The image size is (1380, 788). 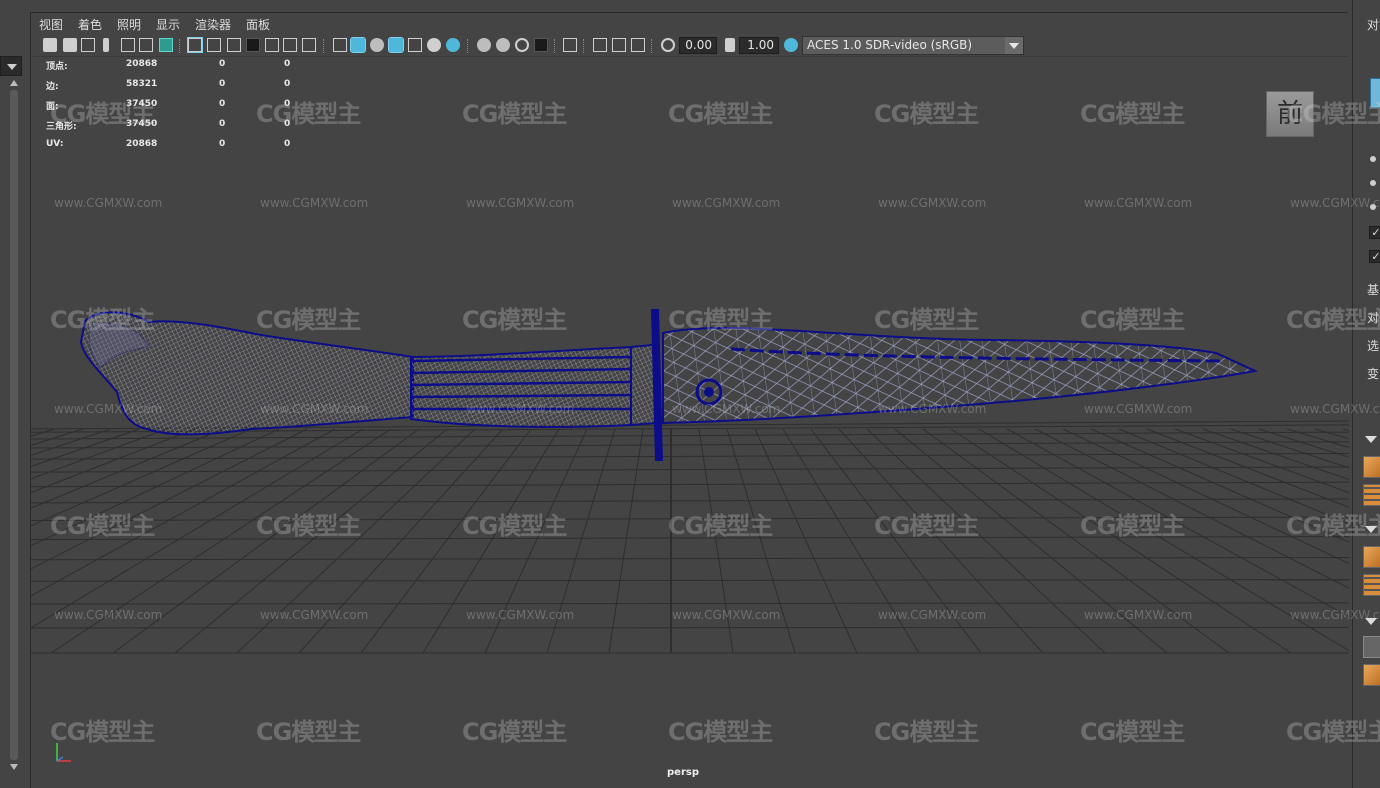 I want to click on field-chart-icon, so click(x=272, y=45).